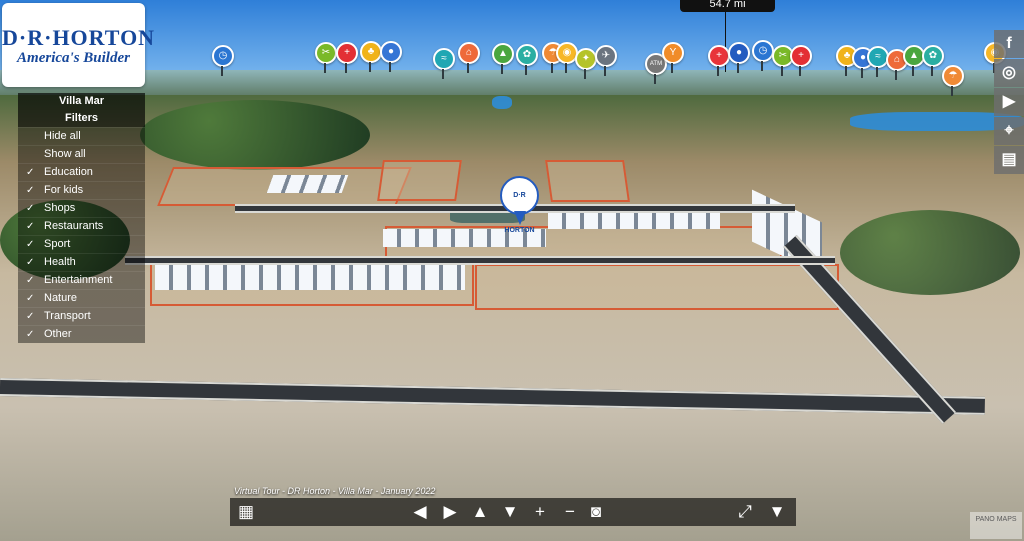 The height and width of the screenshot is (541, 1024). What do you see at coordinates (67, 316) in the screenshot?
I see `filter-label: Transport` at bounding box center [67, 316].